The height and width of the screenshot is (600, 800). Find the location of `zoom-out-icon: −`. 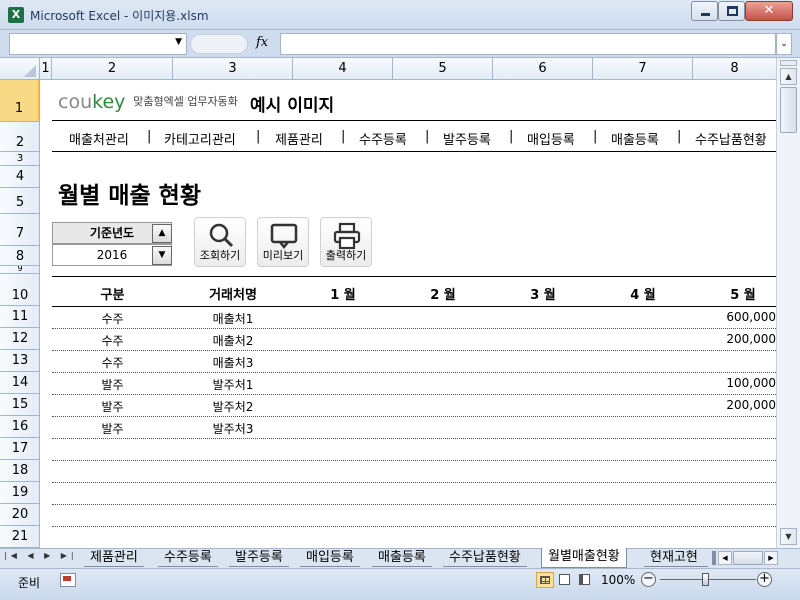

zoom-out-icon: − is located at coordinates (648, 579).